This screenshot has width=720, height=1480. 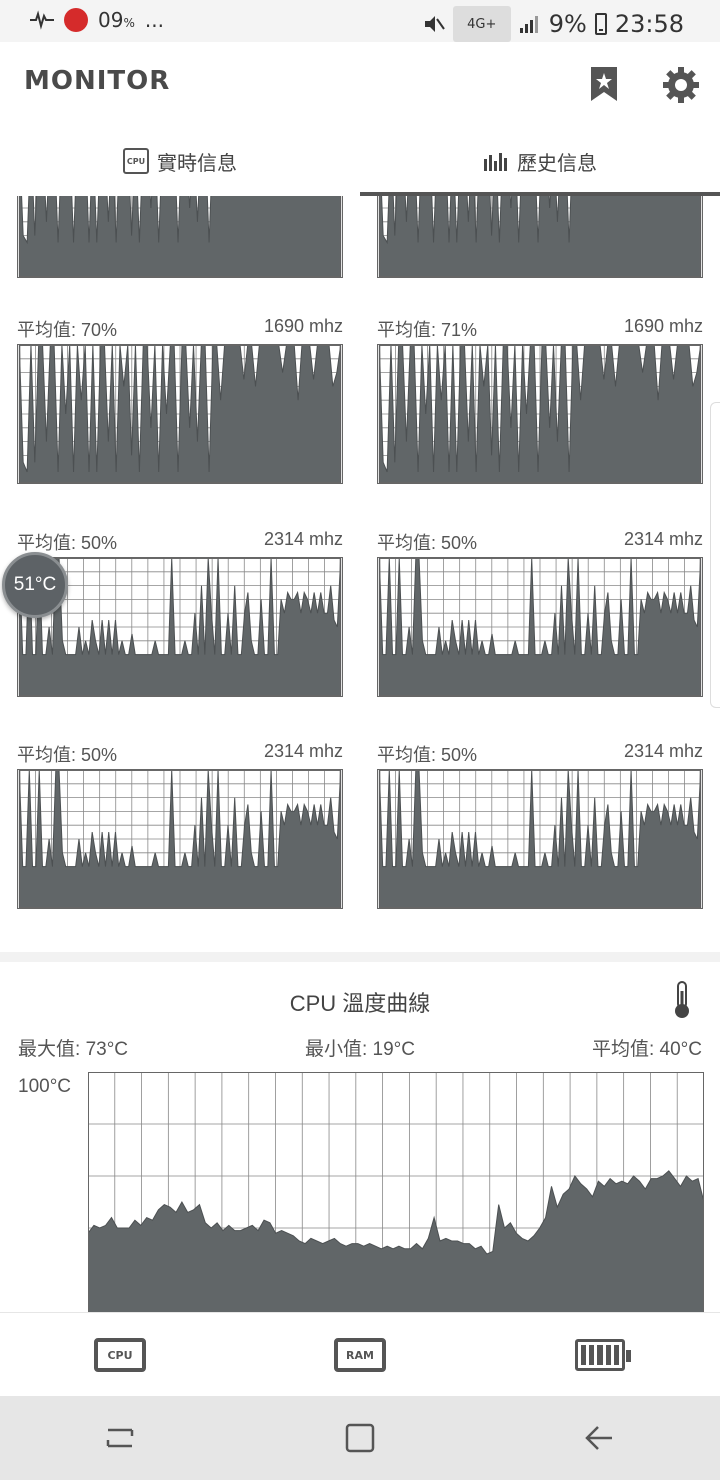 What do you see at coordinates (35, 585) in the screenshot?
I see `floating-temperature-badge: 51°C` at bounding box center [35, 585].